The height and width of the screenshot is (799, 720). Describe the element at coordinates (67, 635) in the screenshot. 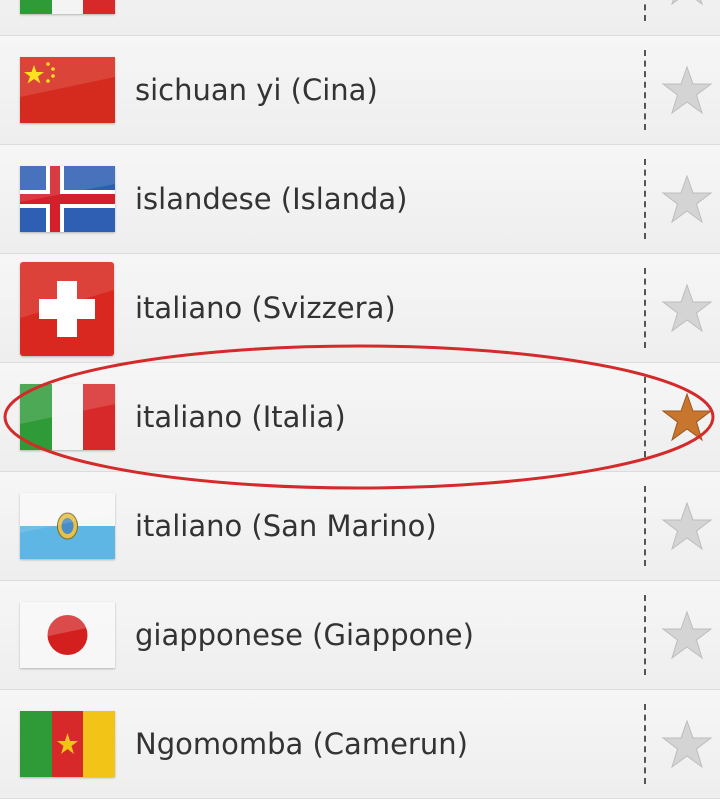

I see `japan-flag-icon` at that location.